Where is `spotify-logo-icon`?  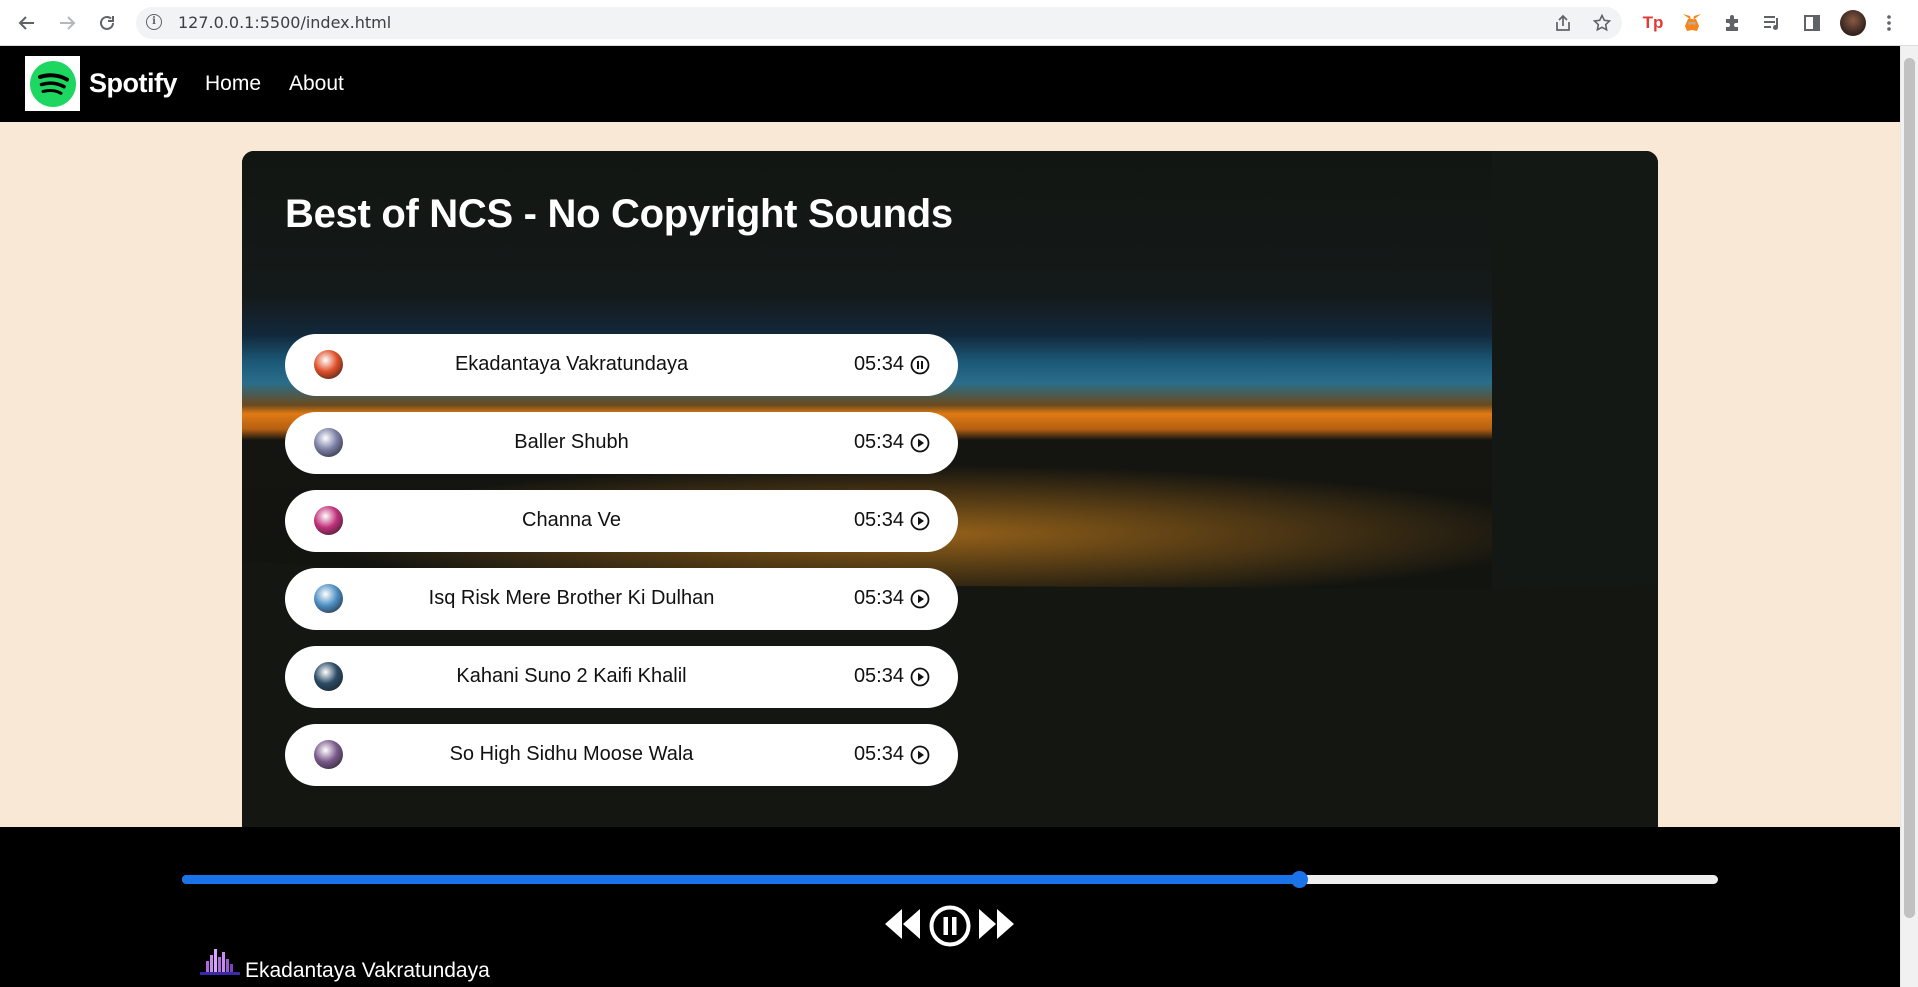
spotify-logo-icon is located at coordinates (52, 83).